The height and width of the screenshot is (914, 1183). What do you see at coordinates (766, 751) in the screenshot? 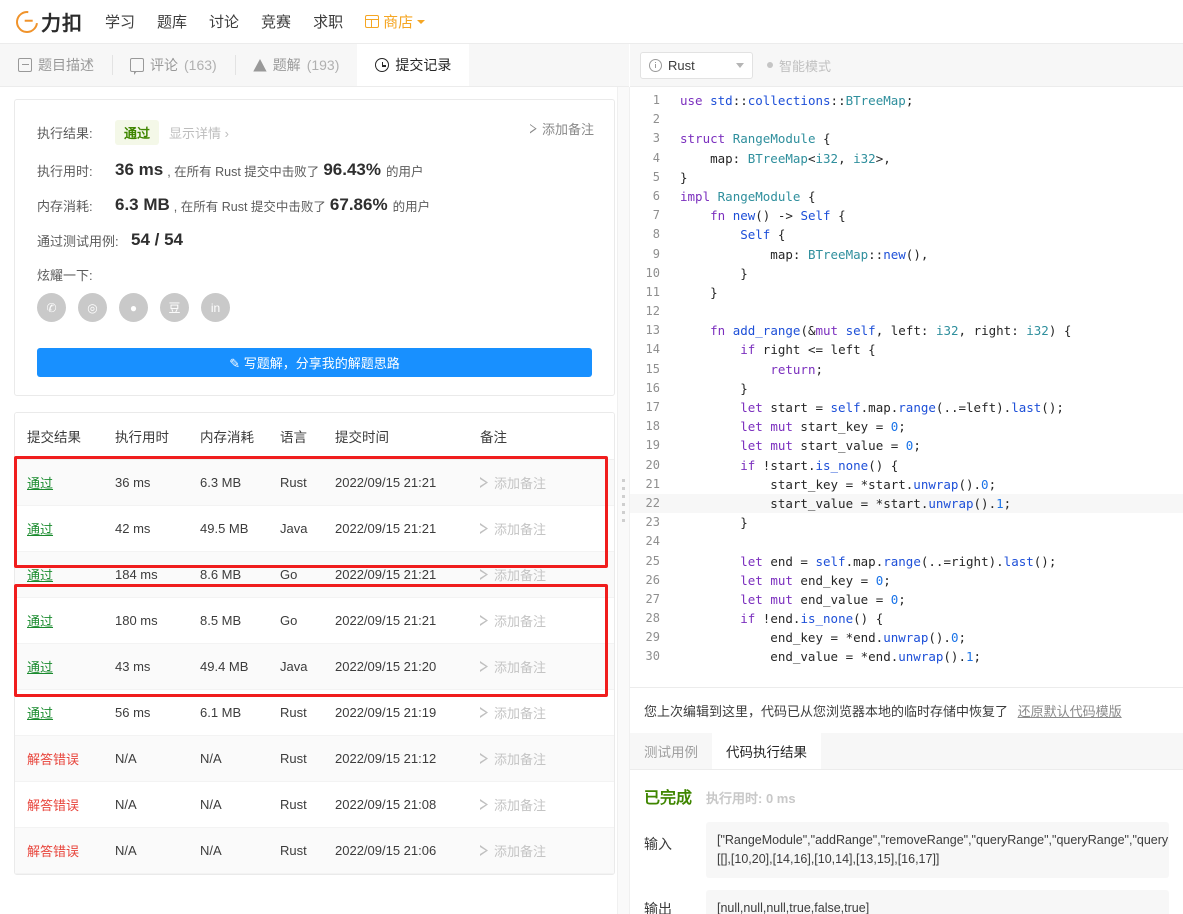
I see `tab-run-result: 代码执行结果` at bounding box center [766, 751].